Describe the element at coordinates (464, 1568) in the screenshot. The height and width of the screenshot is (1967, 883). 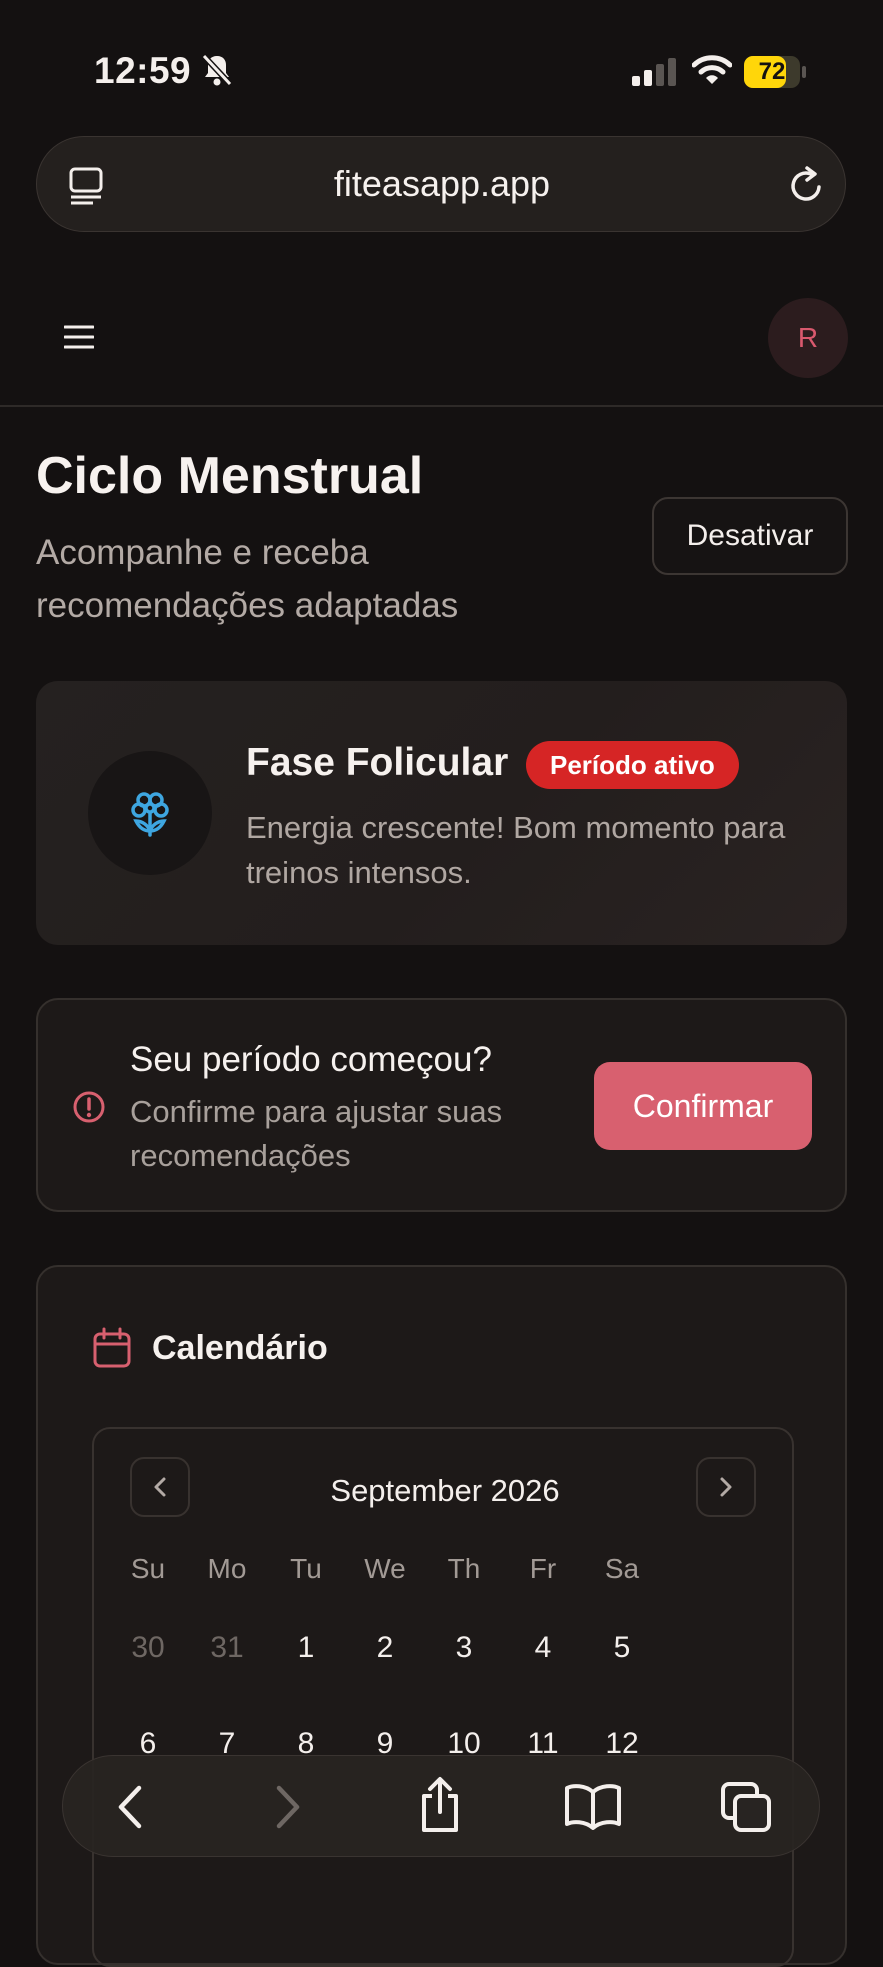
I see `weekday-label: Th` at that location.